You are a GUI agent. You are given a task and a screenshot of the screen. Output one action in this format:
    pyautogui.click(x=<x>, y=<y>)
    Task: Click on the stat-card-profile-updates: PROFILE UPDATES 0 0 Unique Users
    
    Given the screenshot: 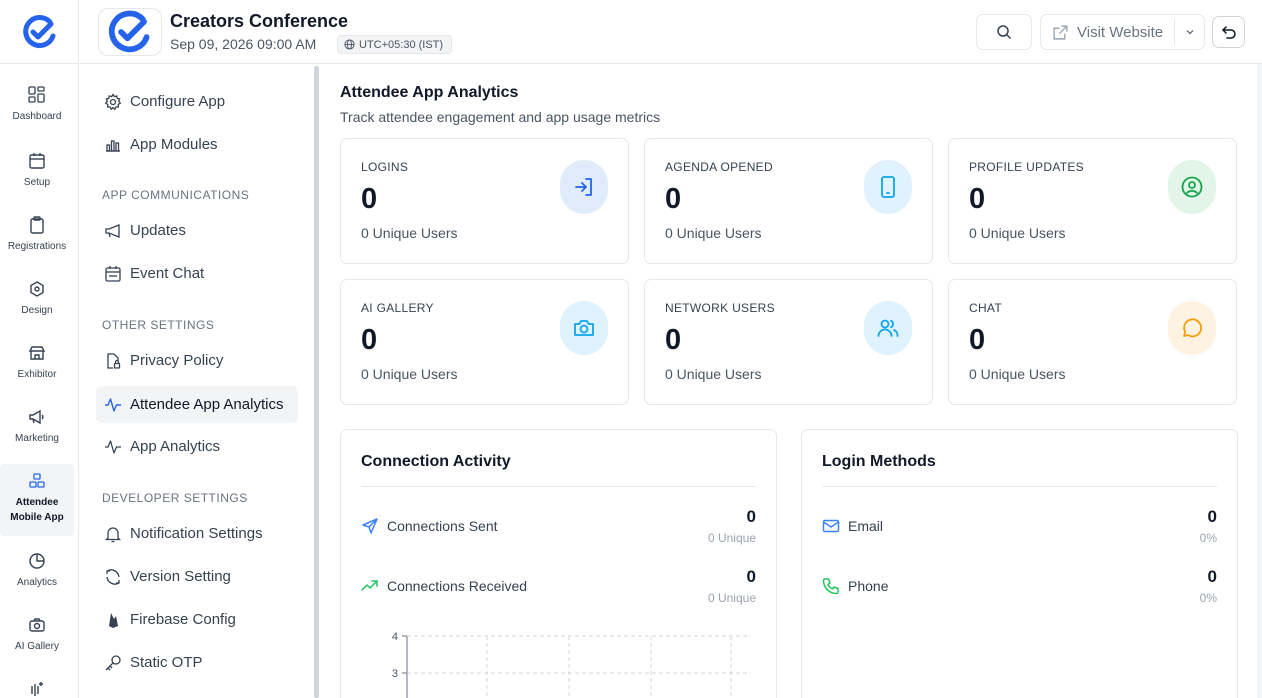 What is the action you would take?
    pyautogui.click(x=1092, y=201)
    